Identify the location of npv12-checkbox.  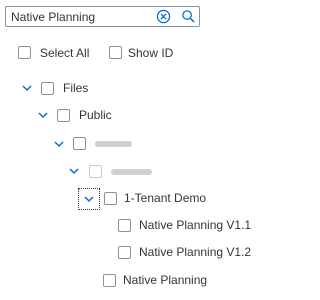
(124, 252).